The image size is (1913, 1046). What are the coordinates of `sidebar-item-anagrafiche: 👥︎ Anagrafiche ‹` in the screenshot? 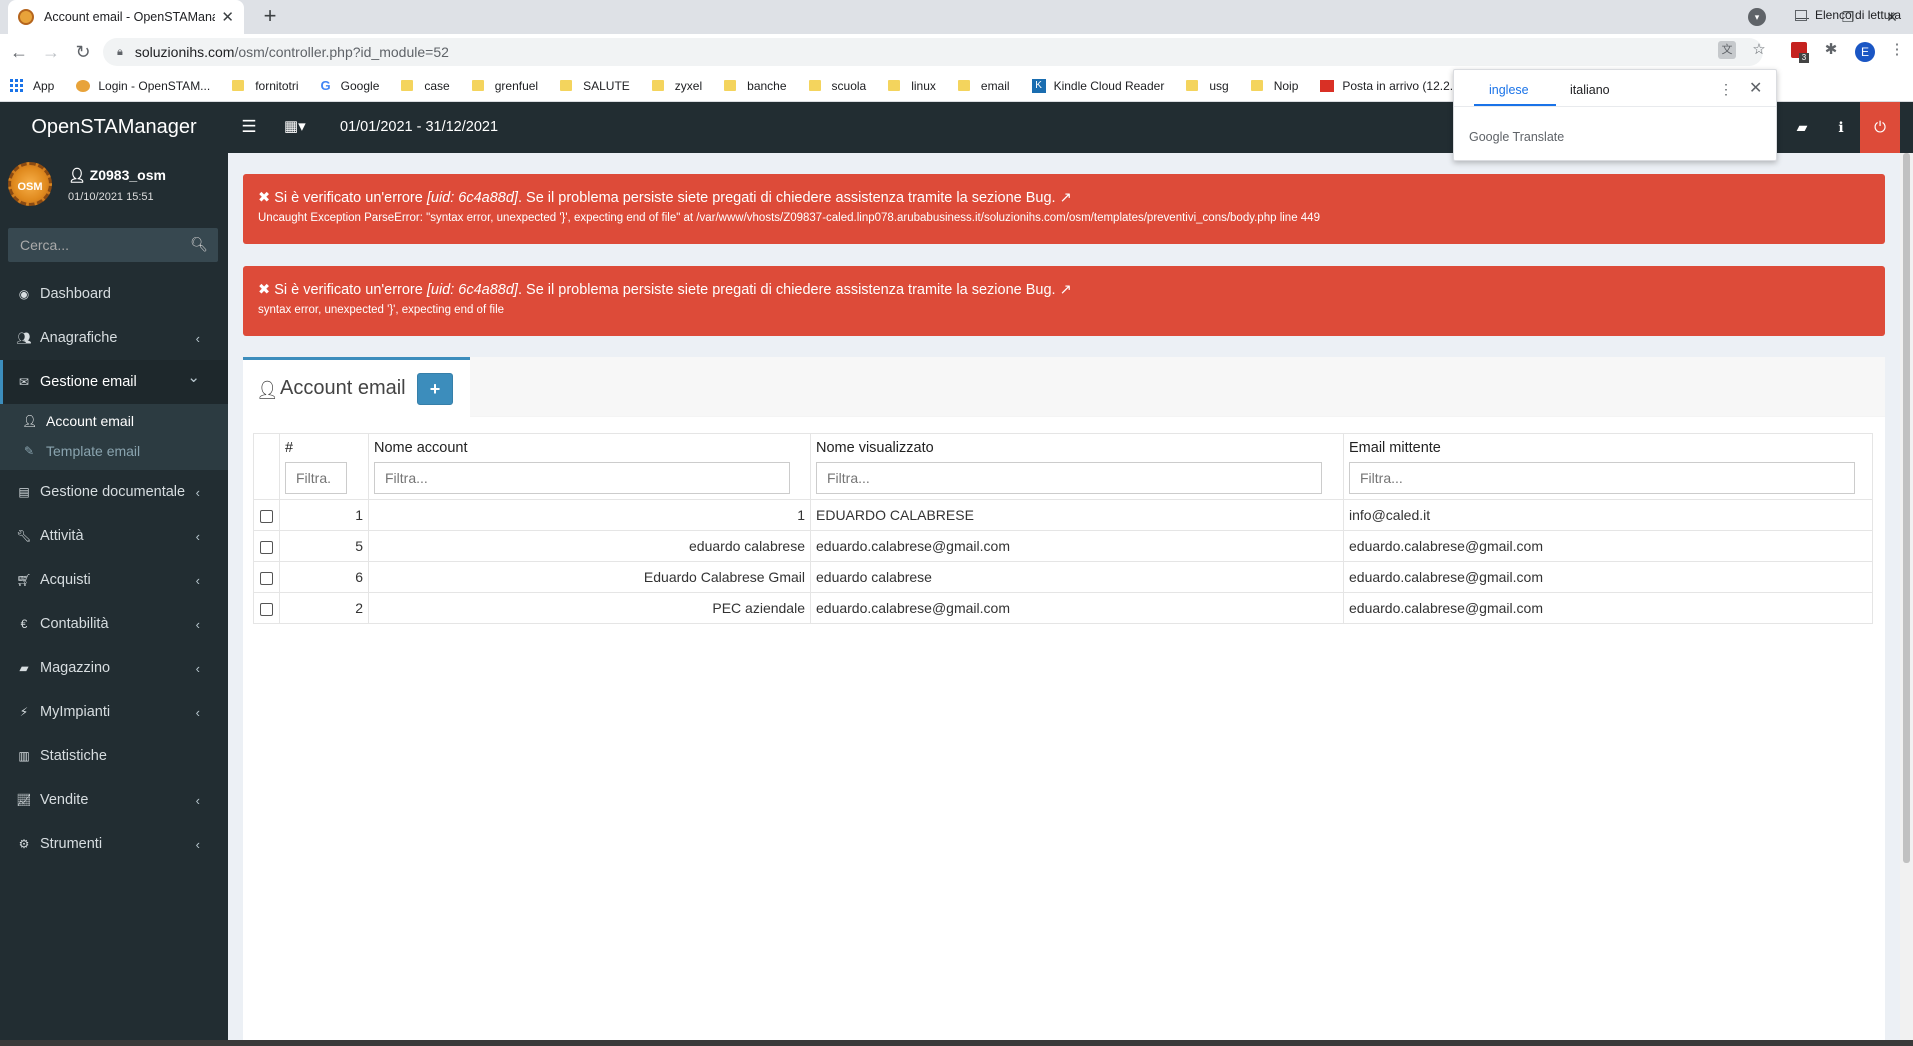 It's located at (114, 338).